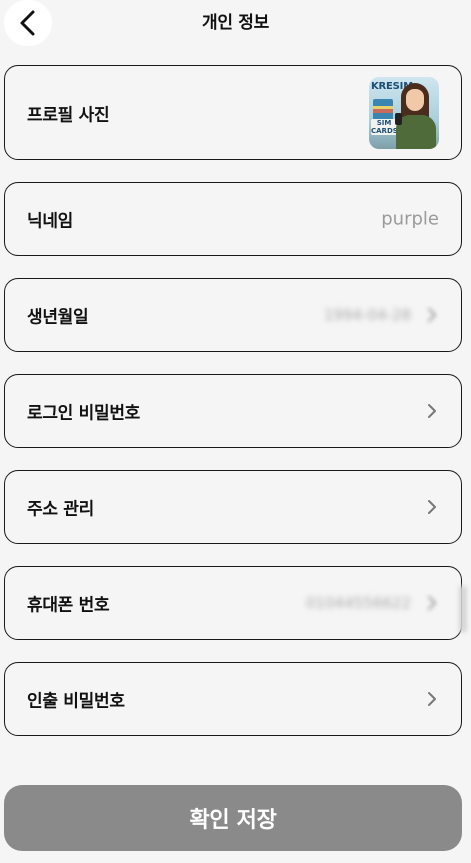  I want to click on login-password-label: 로그인 비밀번호, so click(83, 413).